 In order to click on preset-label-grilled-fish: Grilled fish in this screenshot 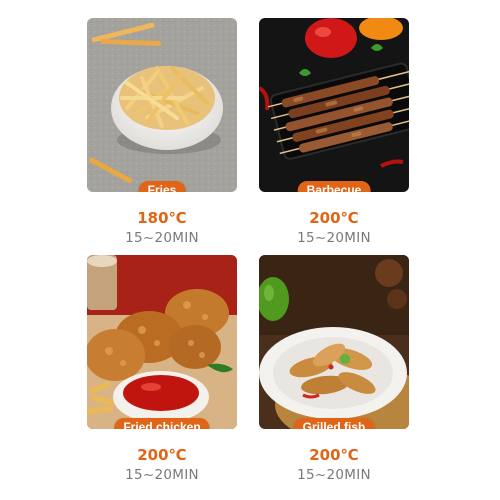, I will do `click(334, 423)`.